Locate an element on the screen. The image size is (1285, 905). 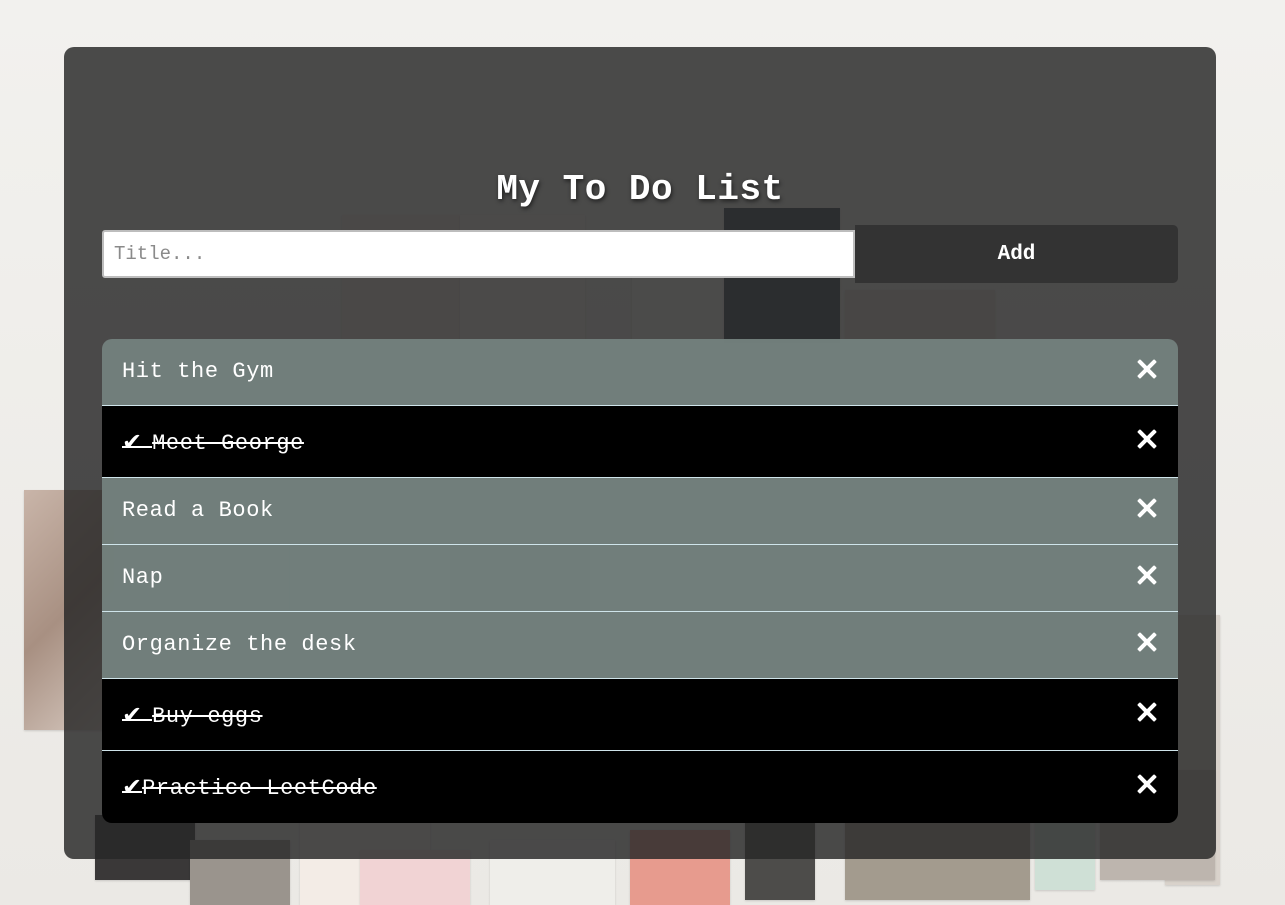
todo-text: Organize the desk is located at coordinates (239, 644).